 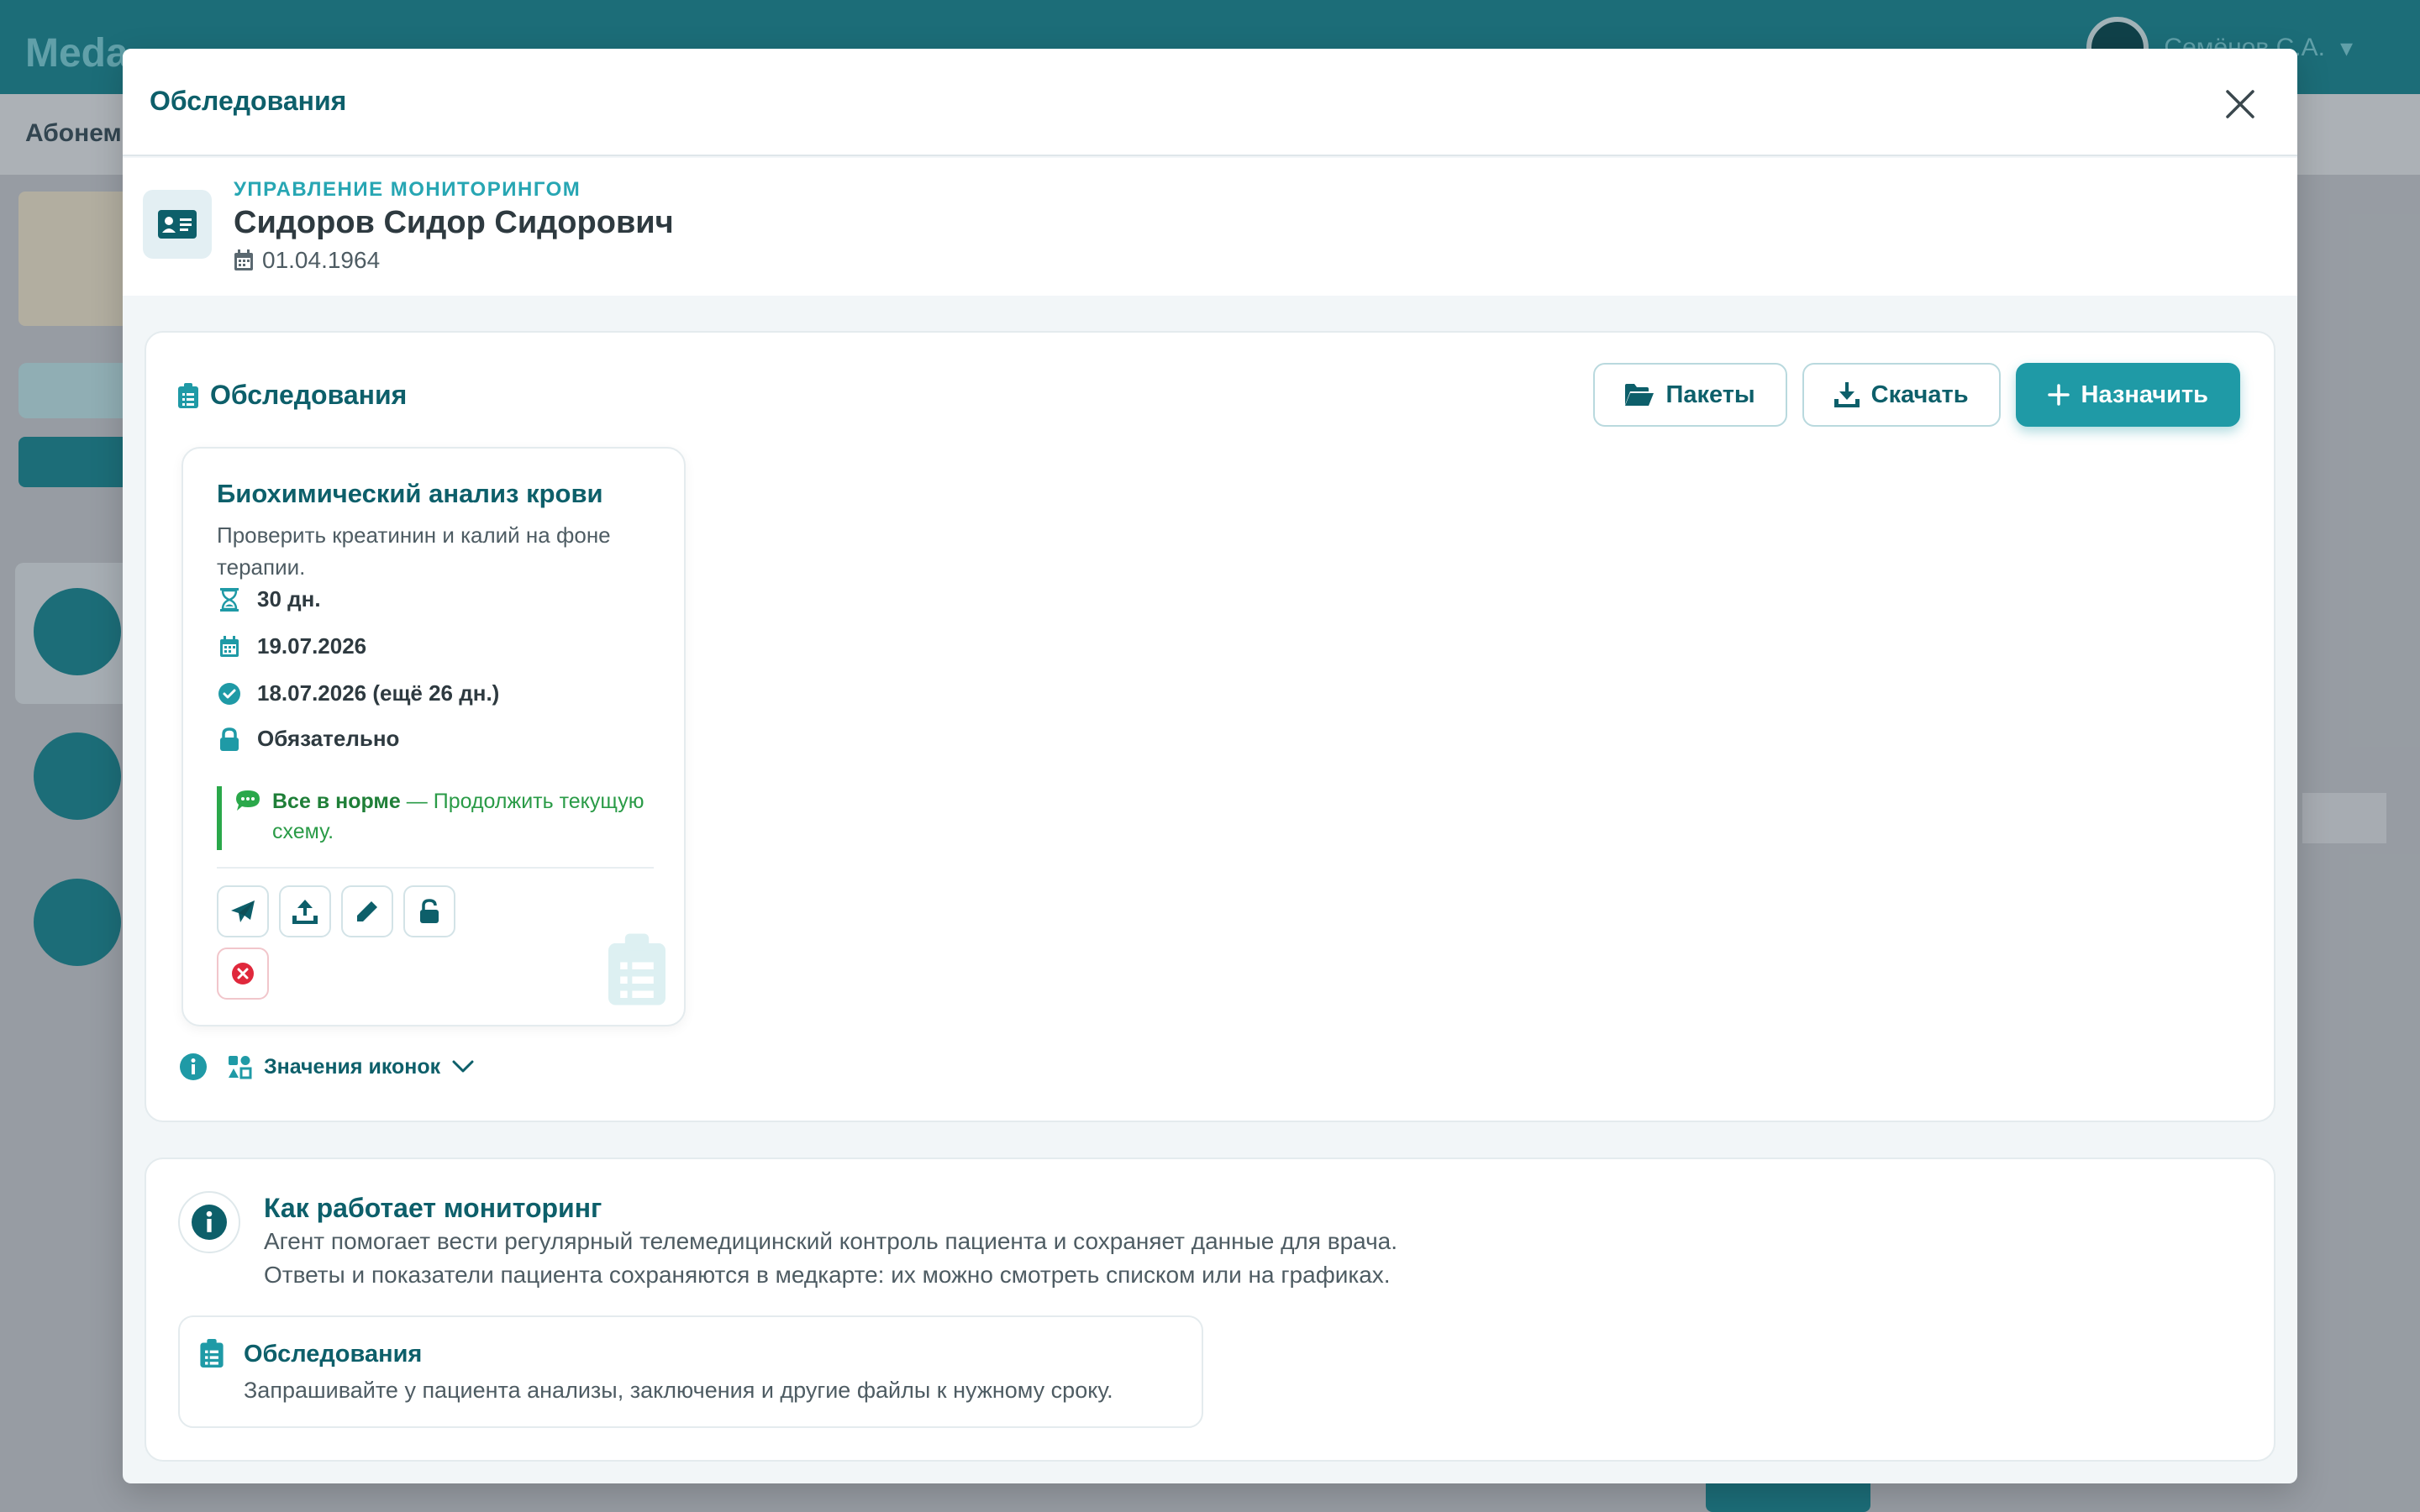 What do you see at coordinates (336, 911) in the screenshot?
I see `exam-actions` at bounding box center [336, 911].